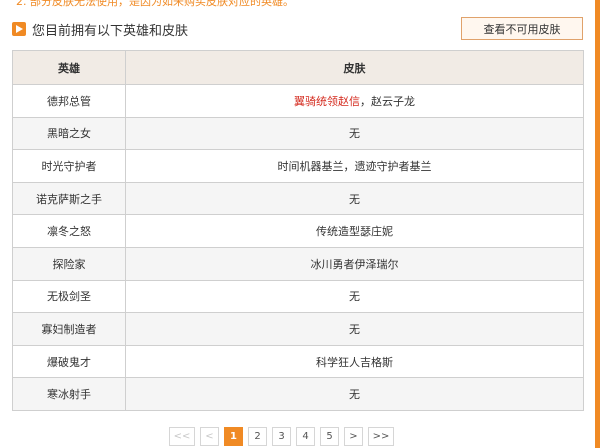 This screenshot has width=600, height=448. I want to click on table-header-row: 英雄 皮肤, so click(298, 67).